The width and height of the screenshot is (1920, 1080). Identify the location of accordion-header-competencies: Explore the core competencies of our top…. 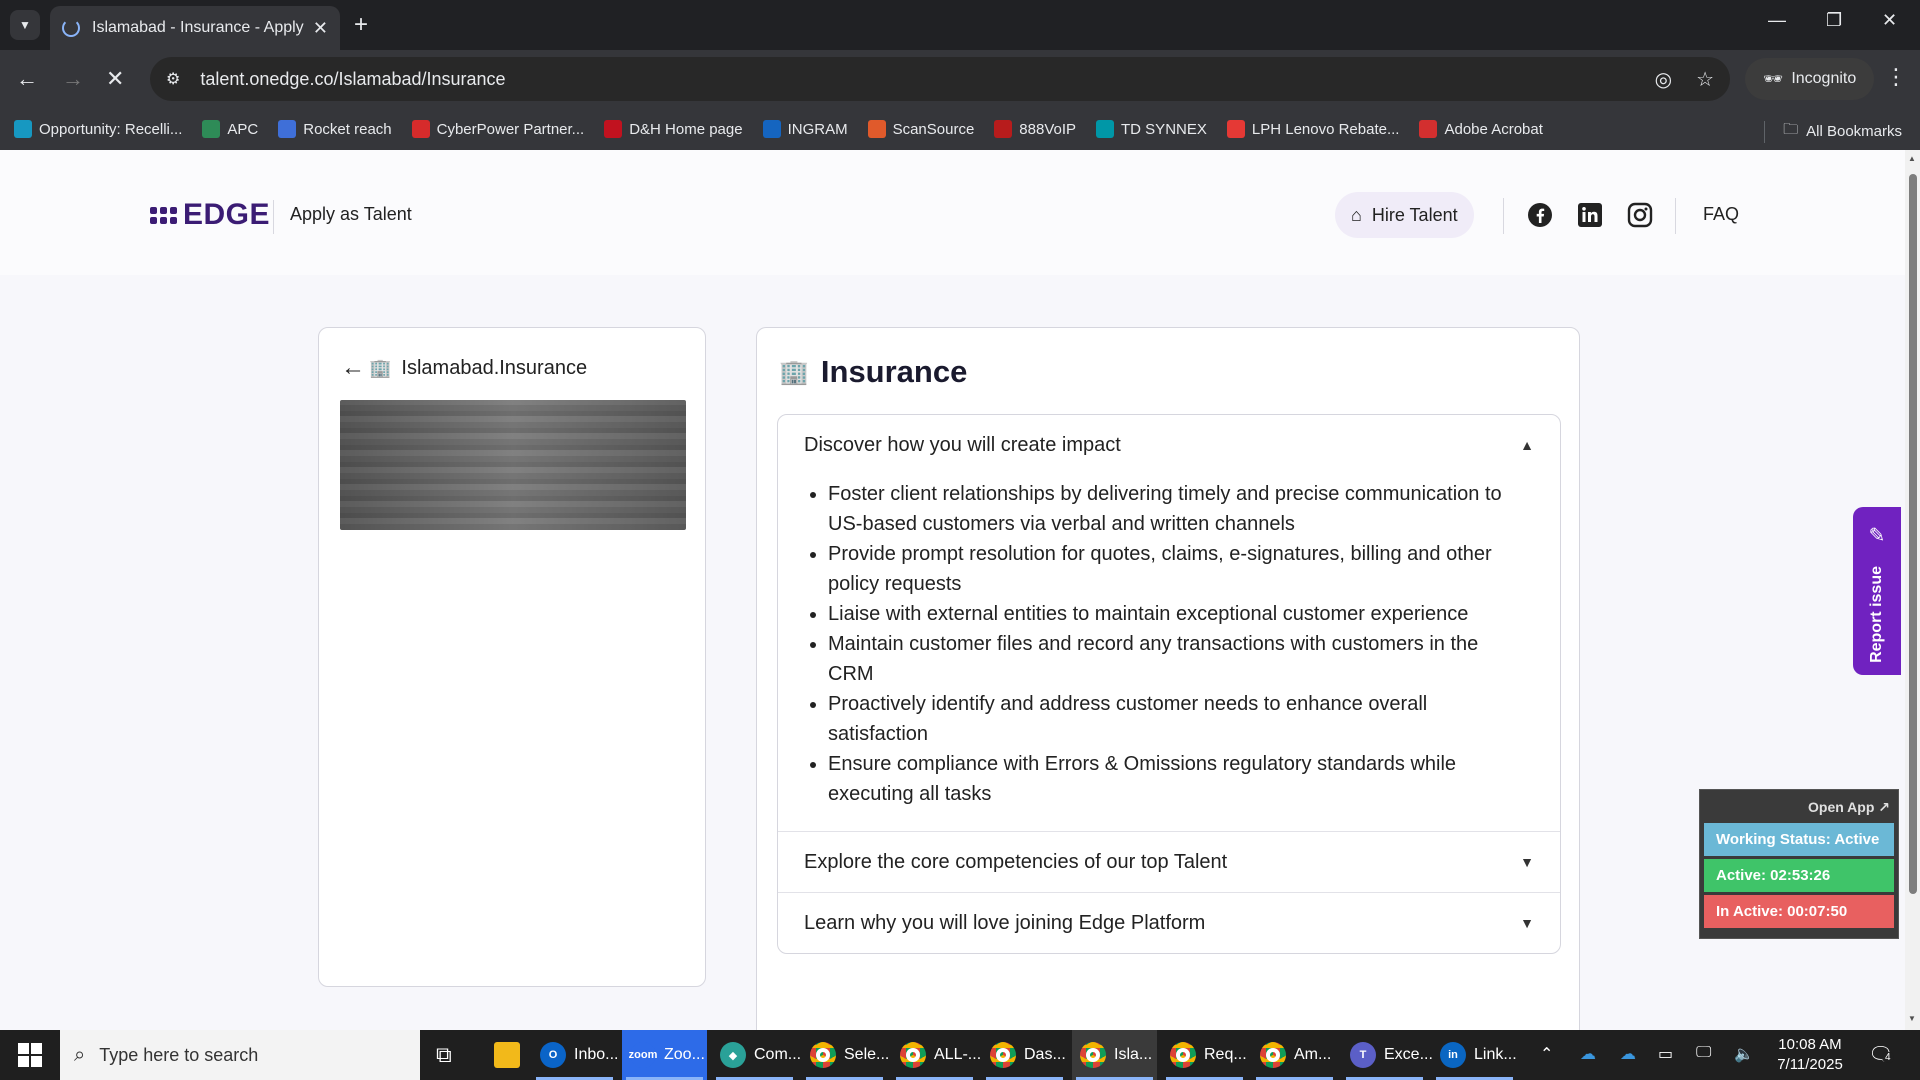
(1169, 862).